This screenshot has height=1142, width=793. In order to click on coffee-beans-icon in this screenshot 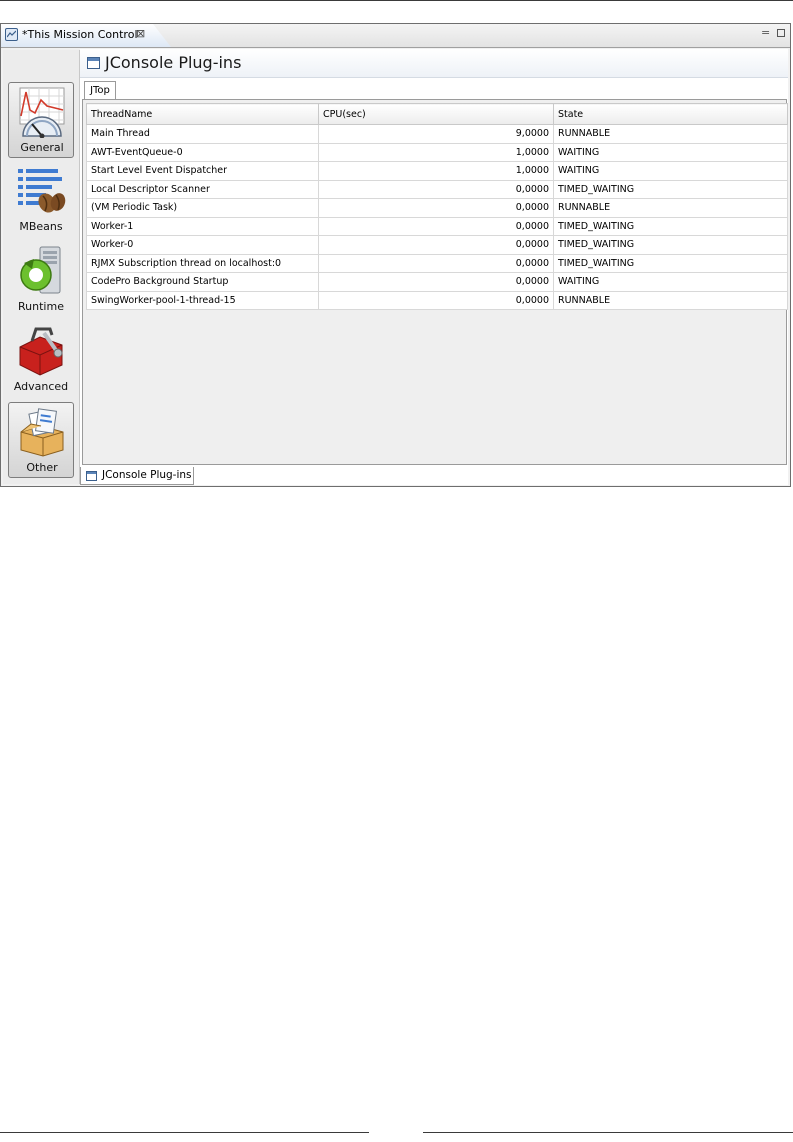, I will do `click(42, 191)`.